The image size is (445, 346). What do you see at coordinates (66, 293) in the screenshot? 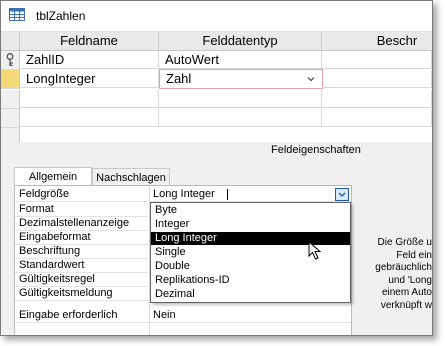
I see `property-name: Gültigkeitsmeldung` at bounding box center [66, 293].